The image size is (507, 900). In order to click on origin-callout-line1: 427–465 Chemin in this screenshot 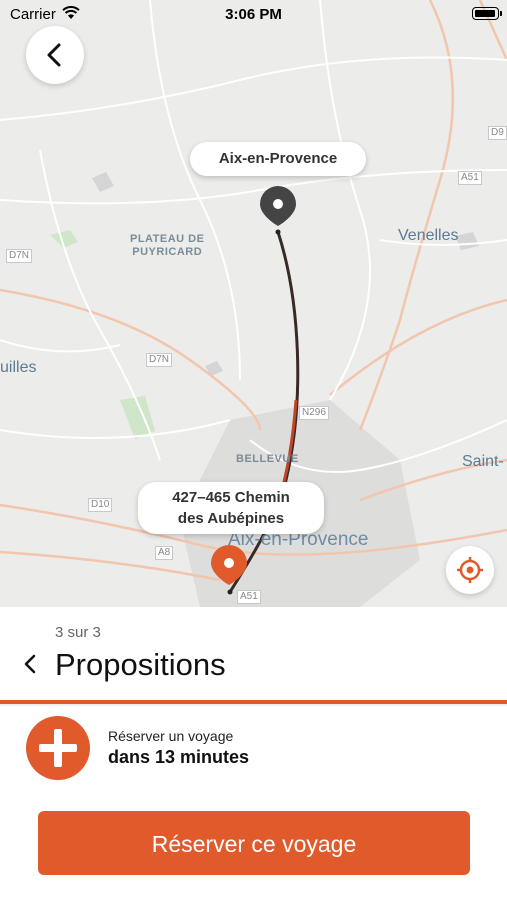, I will do `click(231, 497)`.